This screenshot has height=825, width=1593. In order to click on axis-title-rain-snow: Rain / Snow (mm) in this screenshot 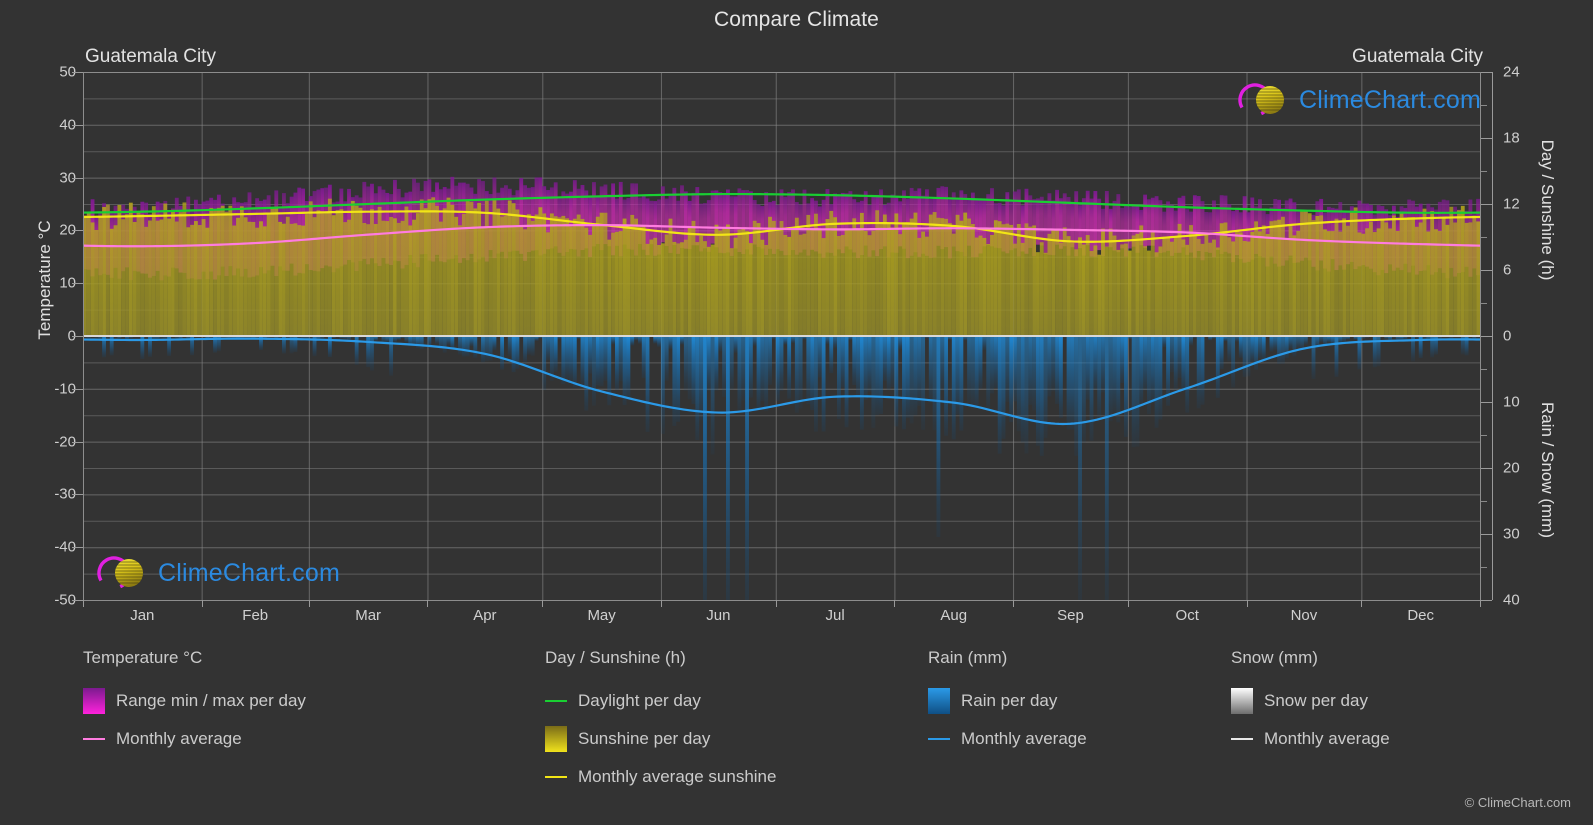, I will do `click(1547, 470)`.